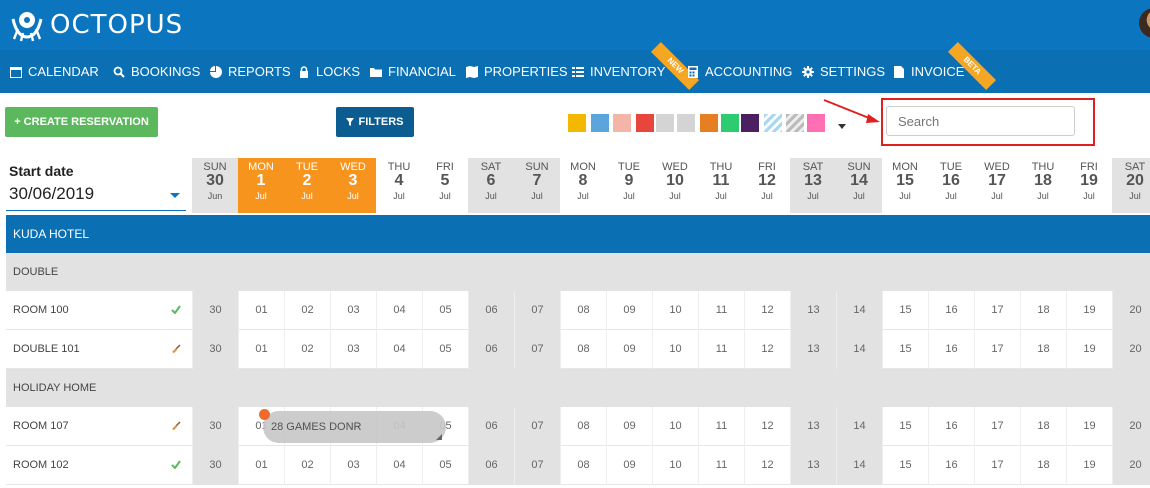  What do you see at coordinates (215, 349) in the screenshot?
I see `day-cell: 30` at bounding box center [215, 349].